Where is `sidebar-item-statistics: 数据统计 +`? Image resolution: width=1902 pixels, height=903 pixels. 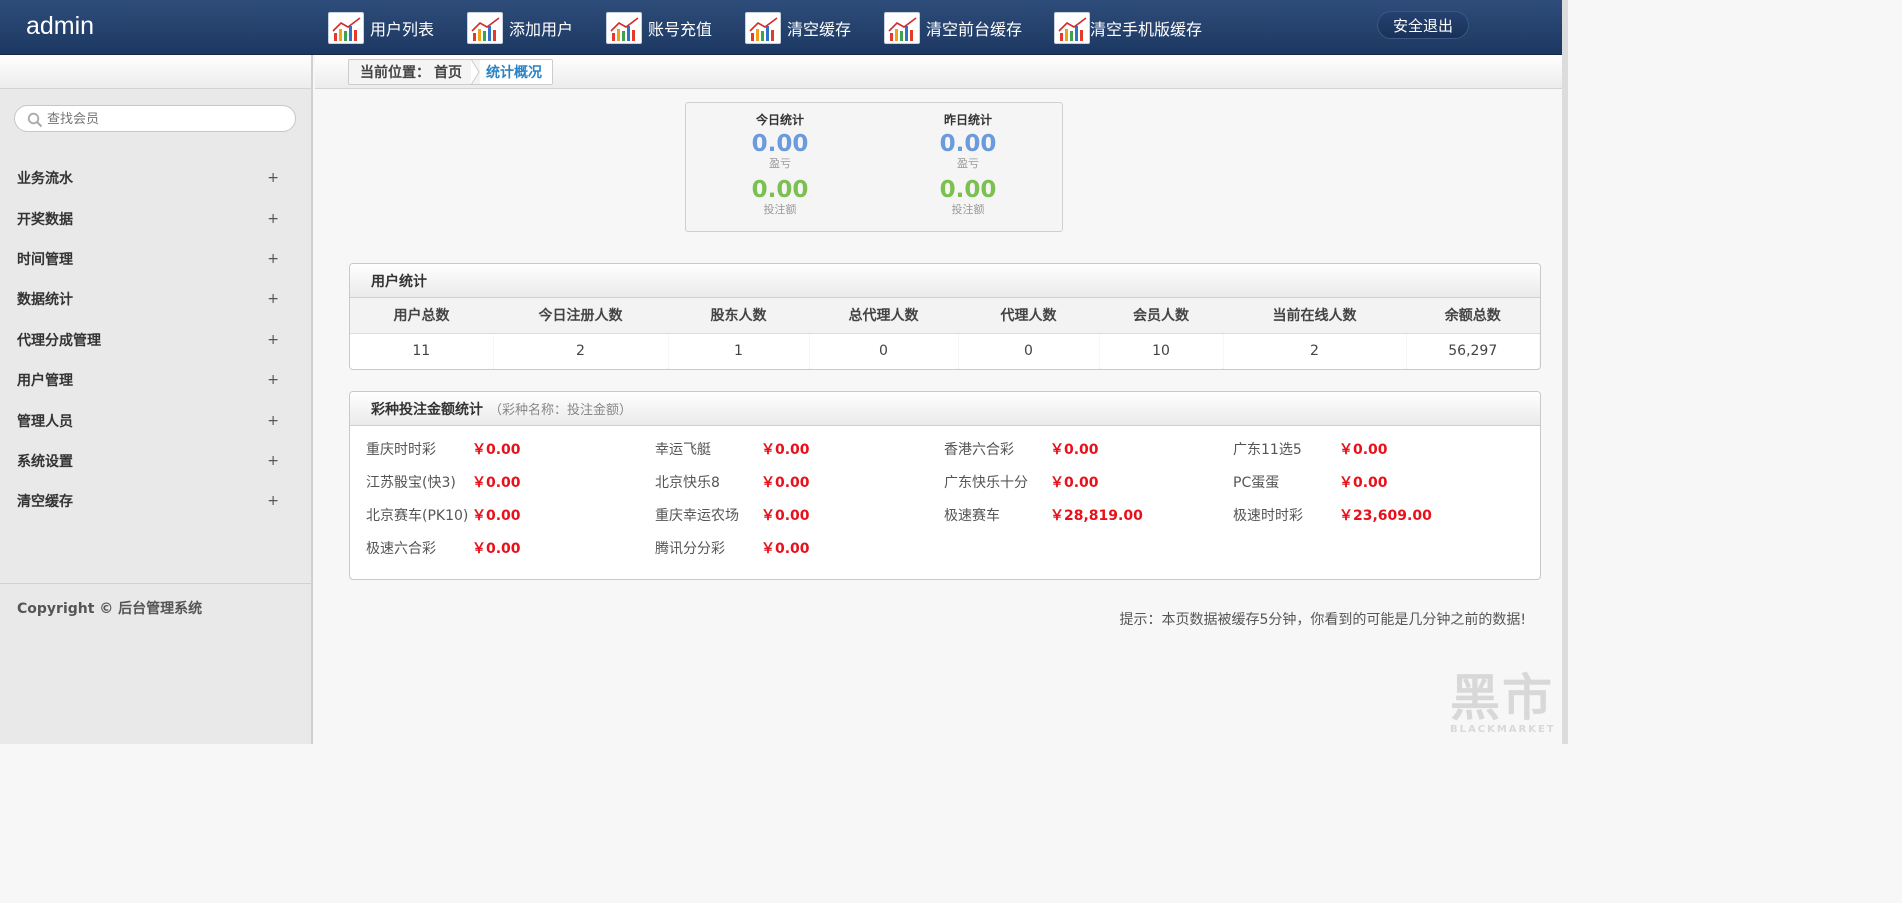 sidebar-item-statistics: 数据统计 + is located at coordinates (155, 299).